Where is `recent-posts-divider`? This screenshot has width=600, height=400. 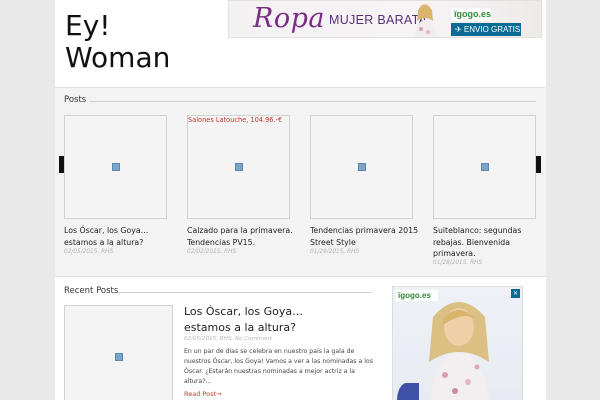
recent-posts-divider is located at coordinates (245, 292).